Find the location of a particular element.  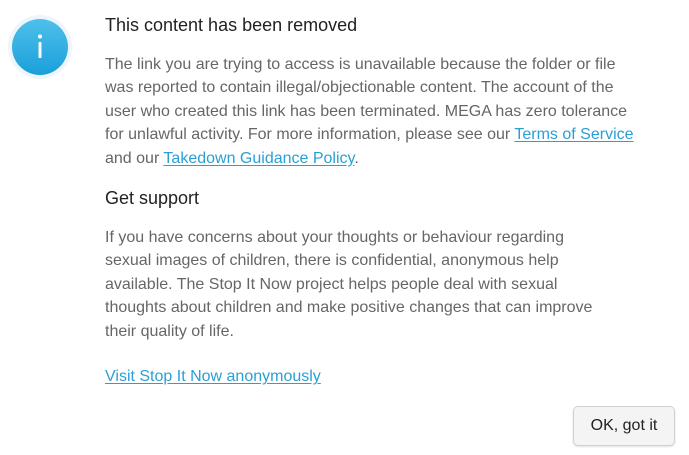

info-icon-glyph is located at coordinates (40, 46).